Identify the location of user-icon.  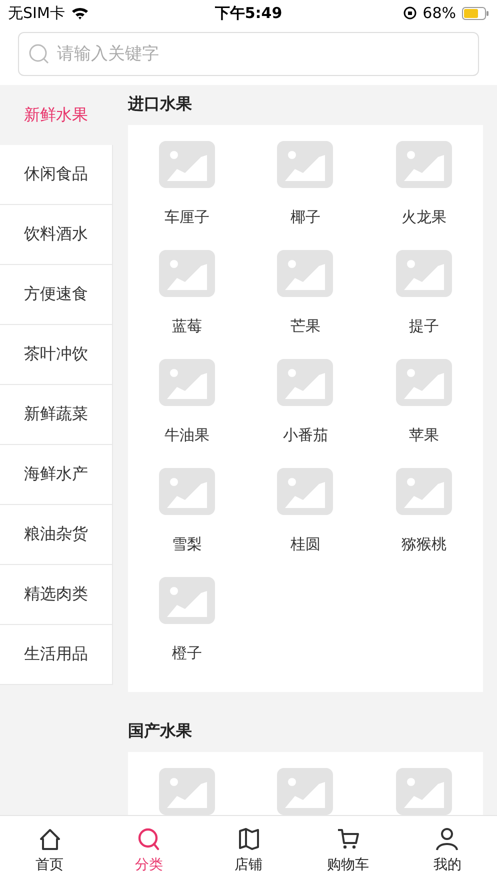
(447, 839).